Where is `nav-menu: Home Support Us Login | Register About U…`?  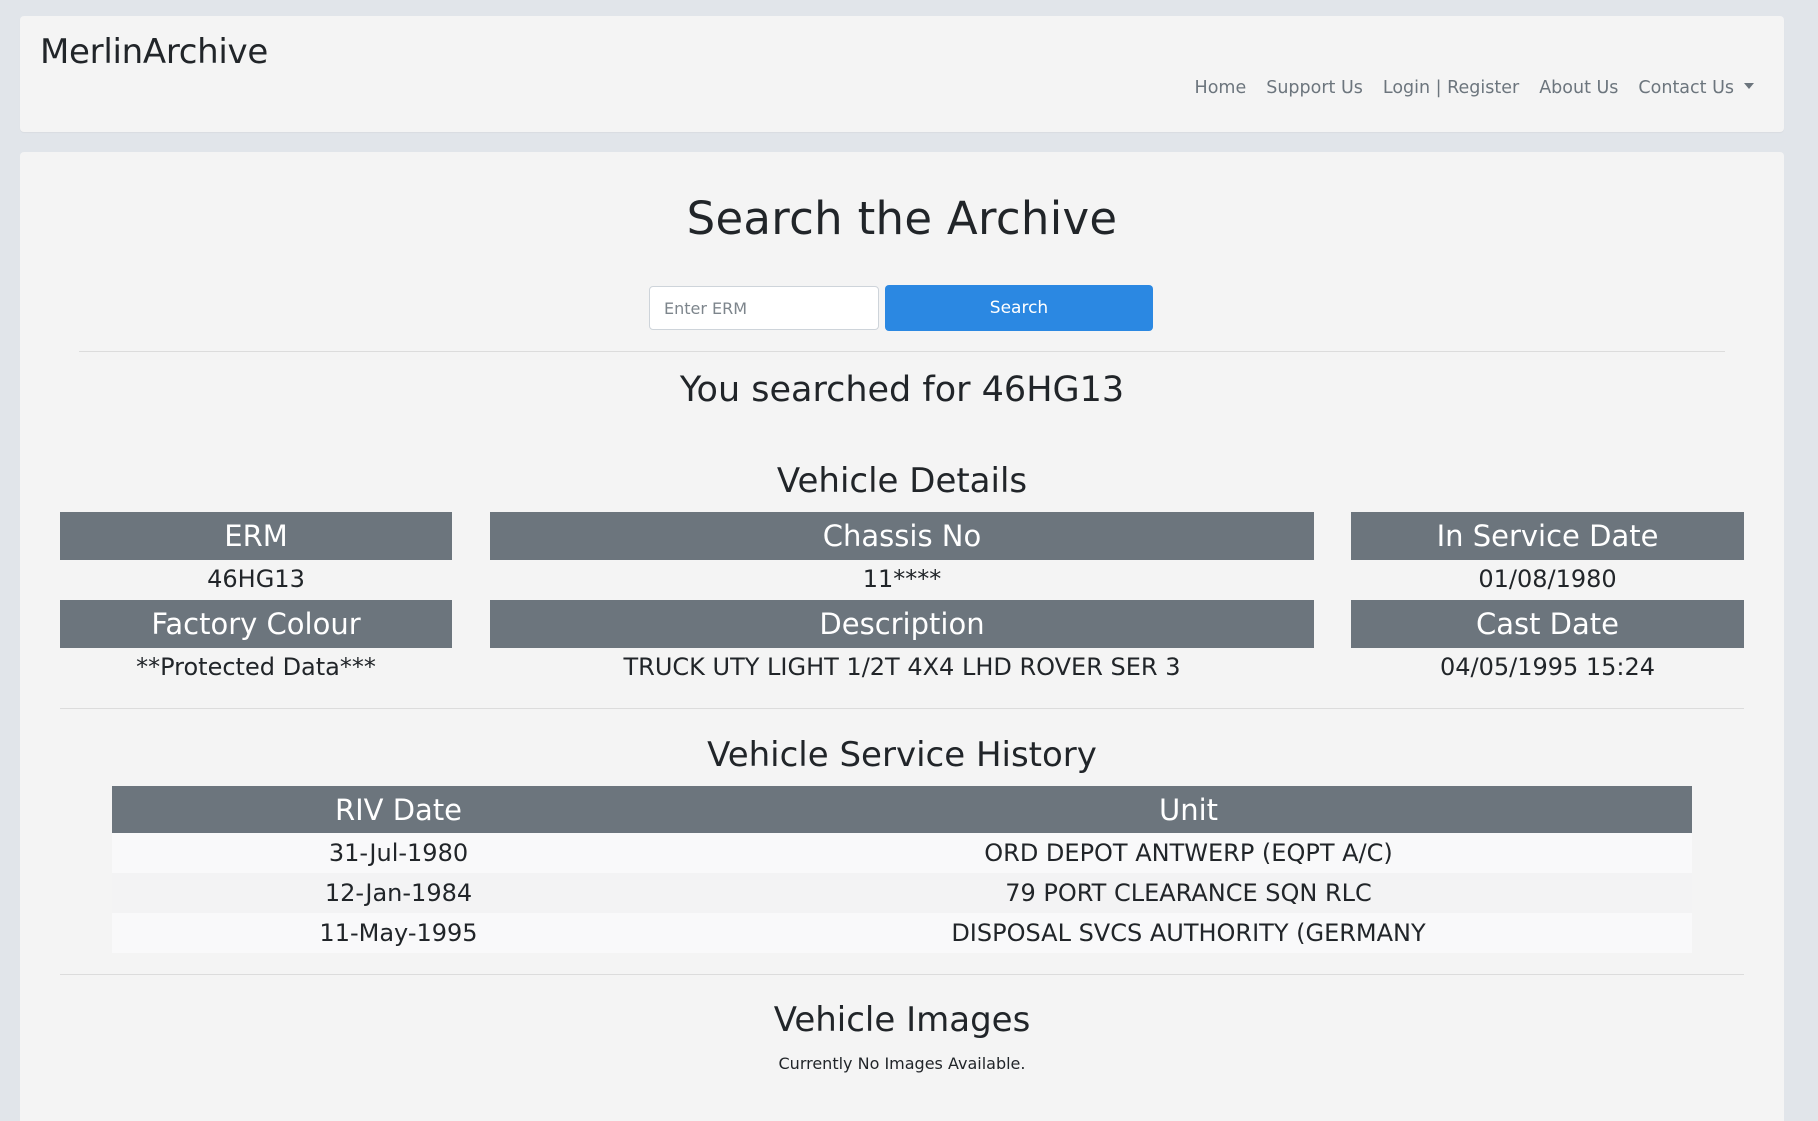
nav-menu: Home Support Us Login | Register About U… is located at coordinates (1474, 88).